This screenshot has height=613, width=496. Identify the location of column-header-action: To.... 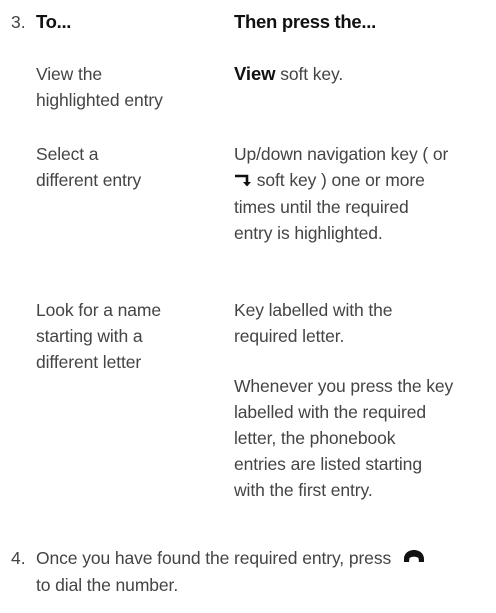
(54, 21).